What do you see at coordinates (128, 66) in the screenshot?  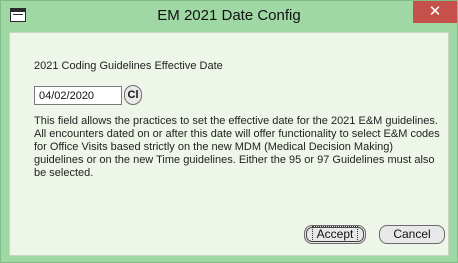 I see `effective-date-label: 2021 Coding Guidelines Effective Date` at bounding box center [128, 66].